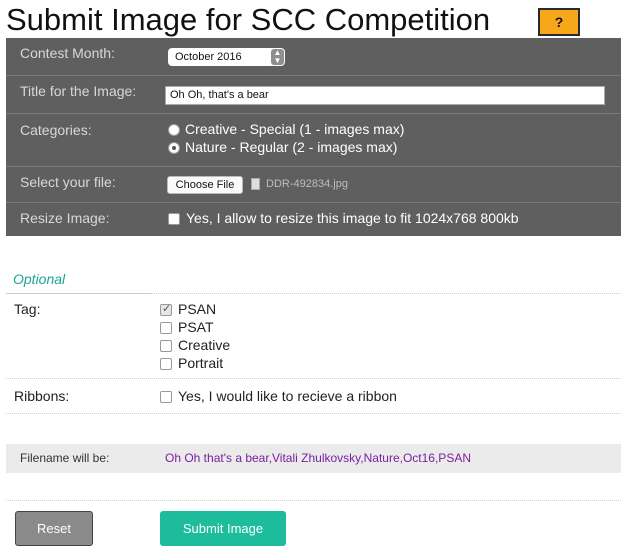  Describe the element at coordinates (295, 129) in the screenshot. I see `category-label-creative: Creative - Special (1 - images max)` at that location.